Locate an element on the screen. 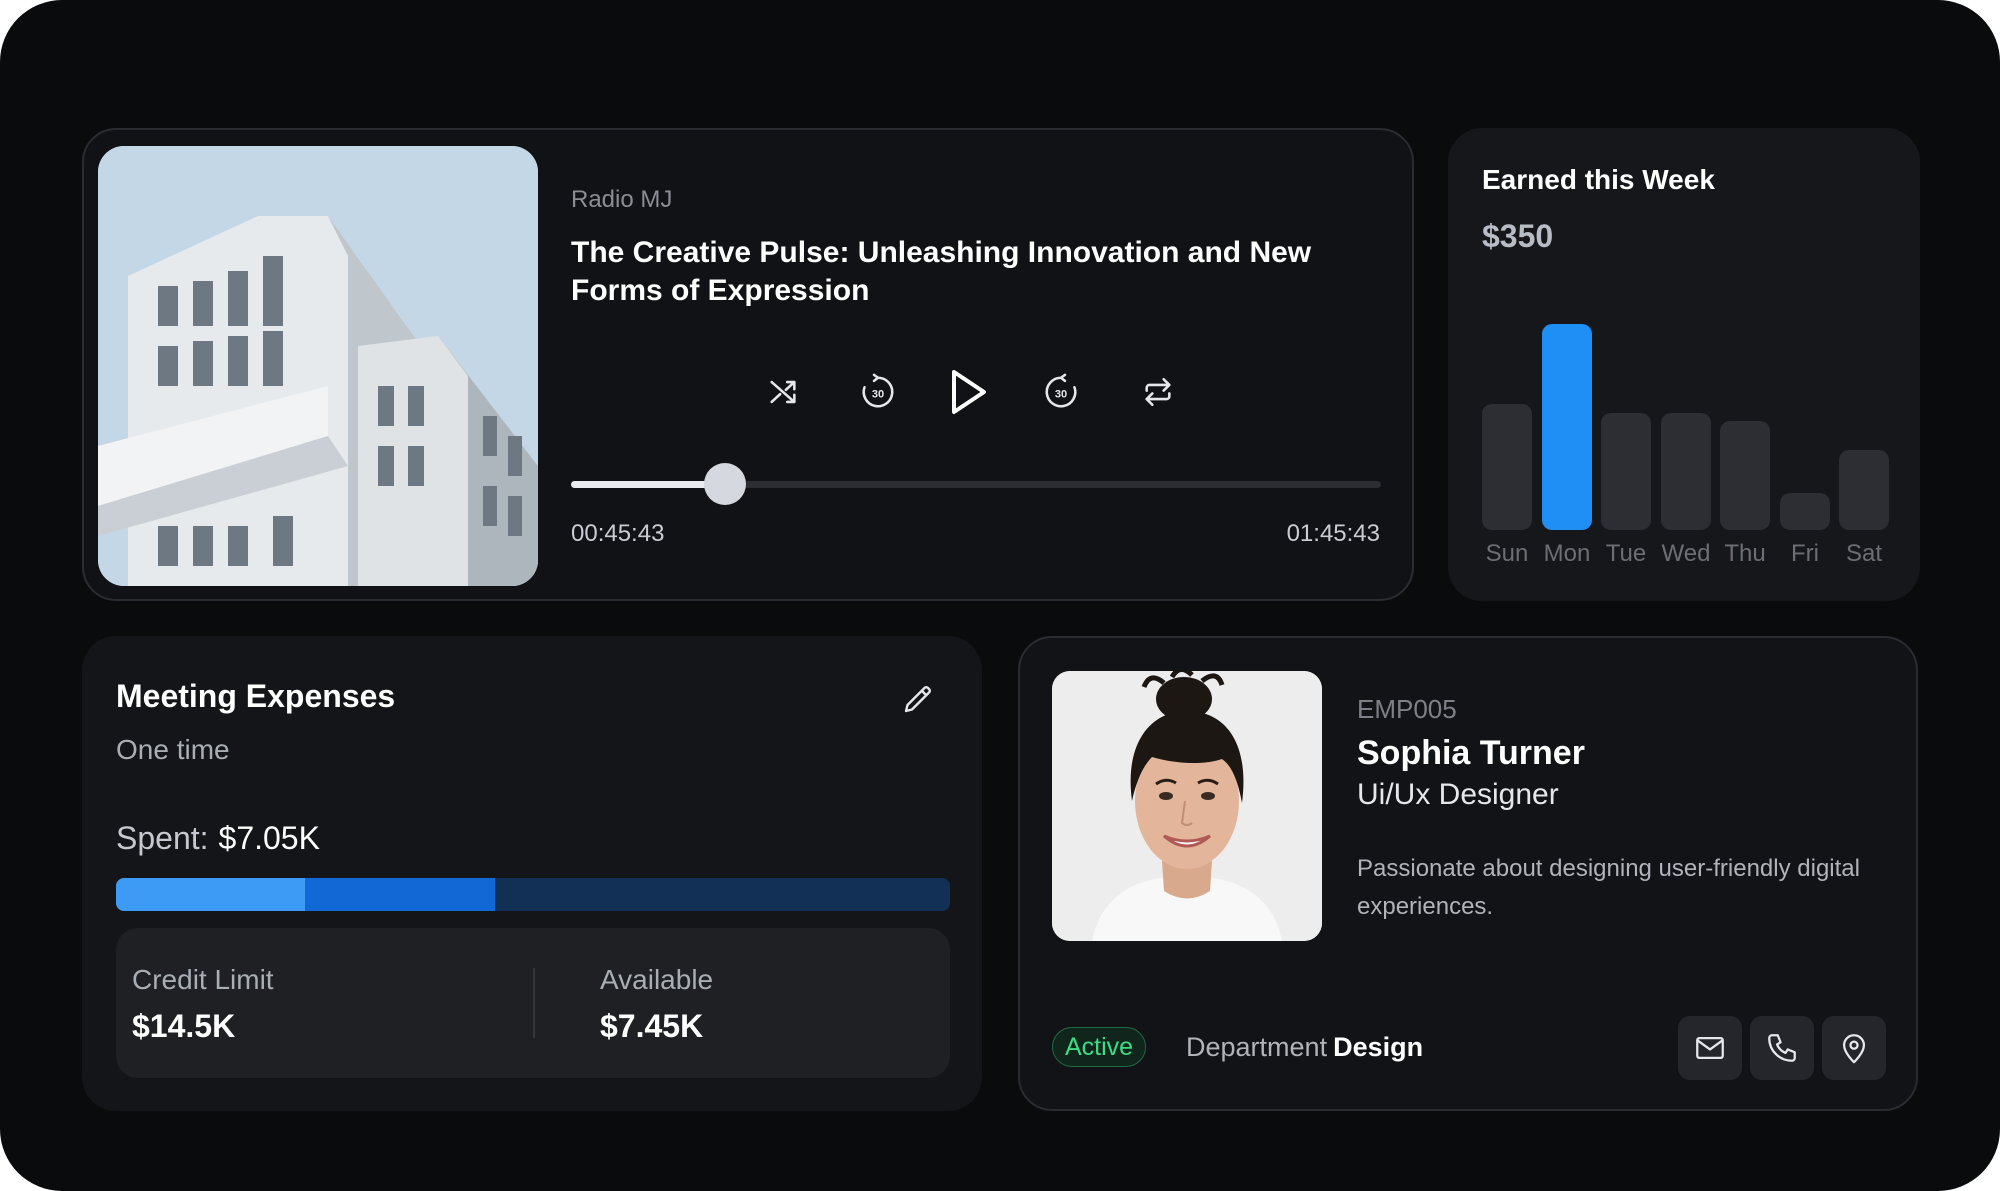 This screenshot has height=1191, width=2000. forward-30-icon: 30 is located at coordinates (1061, 390).